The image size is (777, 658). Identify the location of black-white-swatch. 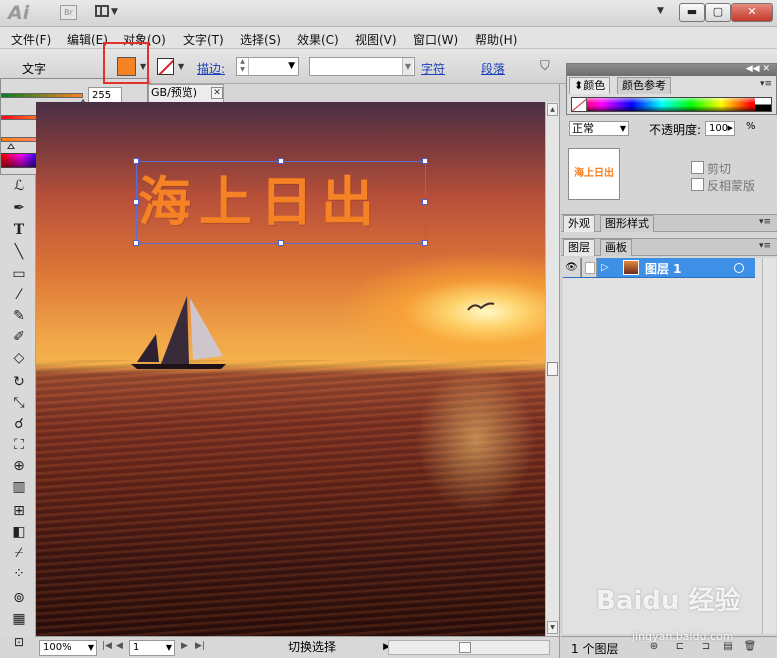
(763, 104).